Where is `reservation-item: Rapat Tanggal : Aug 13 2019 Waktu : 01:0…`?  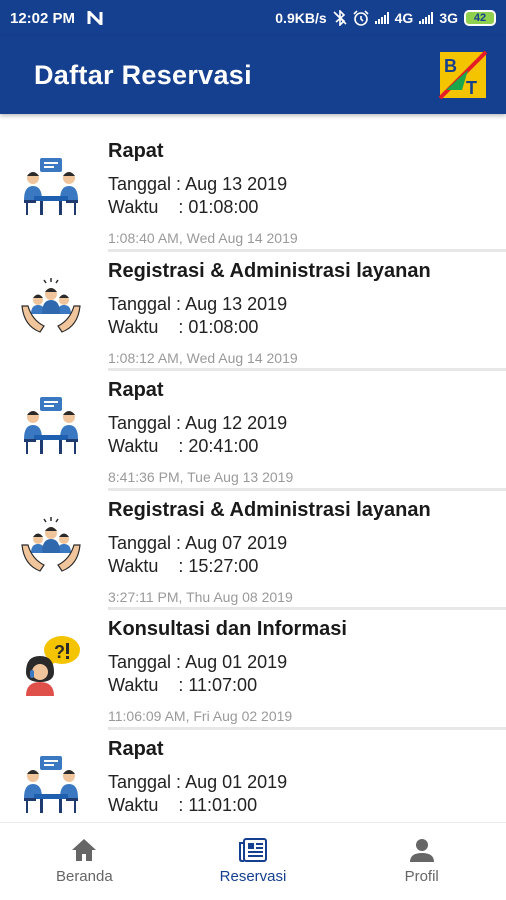 reservation-item: Rapat Tanggal : Aug 13 2019 Waktu : 01:0… is located at coordinates (253, 191).